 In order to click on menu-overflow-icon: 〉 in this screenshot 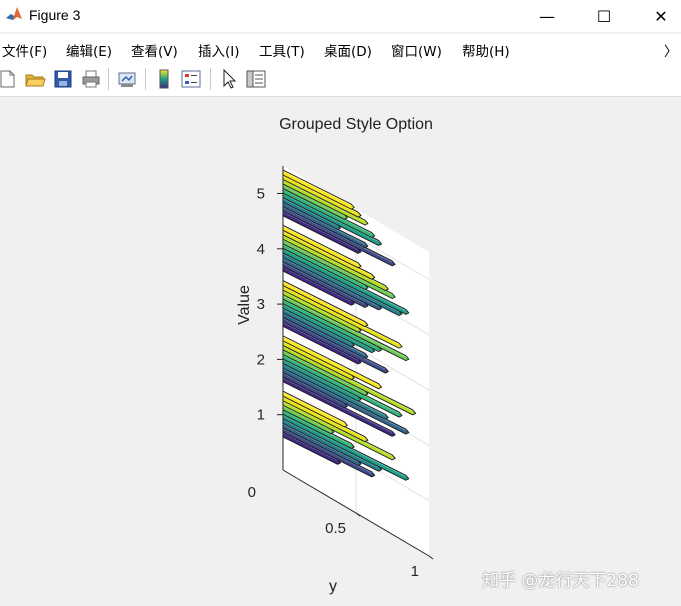, I will do `click(671, 50)`.